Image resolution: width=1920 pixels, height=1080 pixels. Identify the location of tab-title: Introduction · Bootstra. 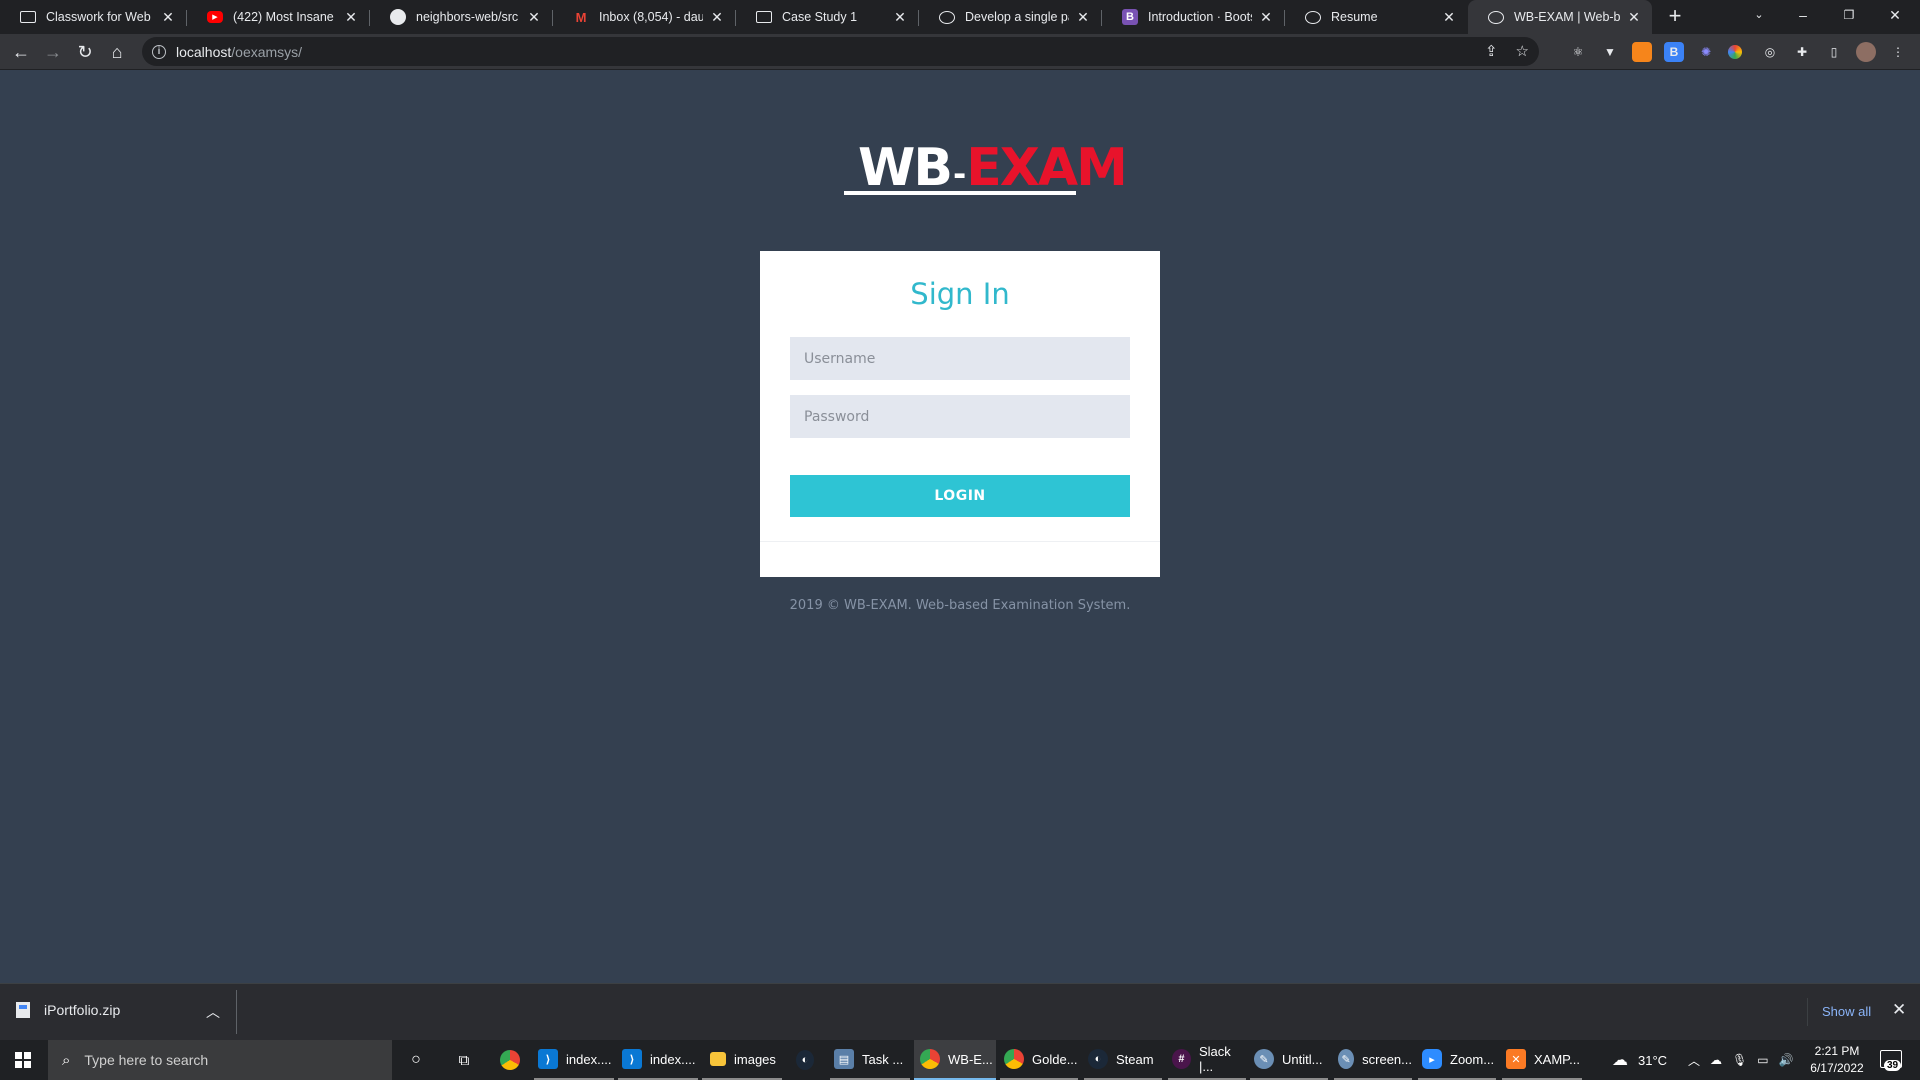
(1200, 17).